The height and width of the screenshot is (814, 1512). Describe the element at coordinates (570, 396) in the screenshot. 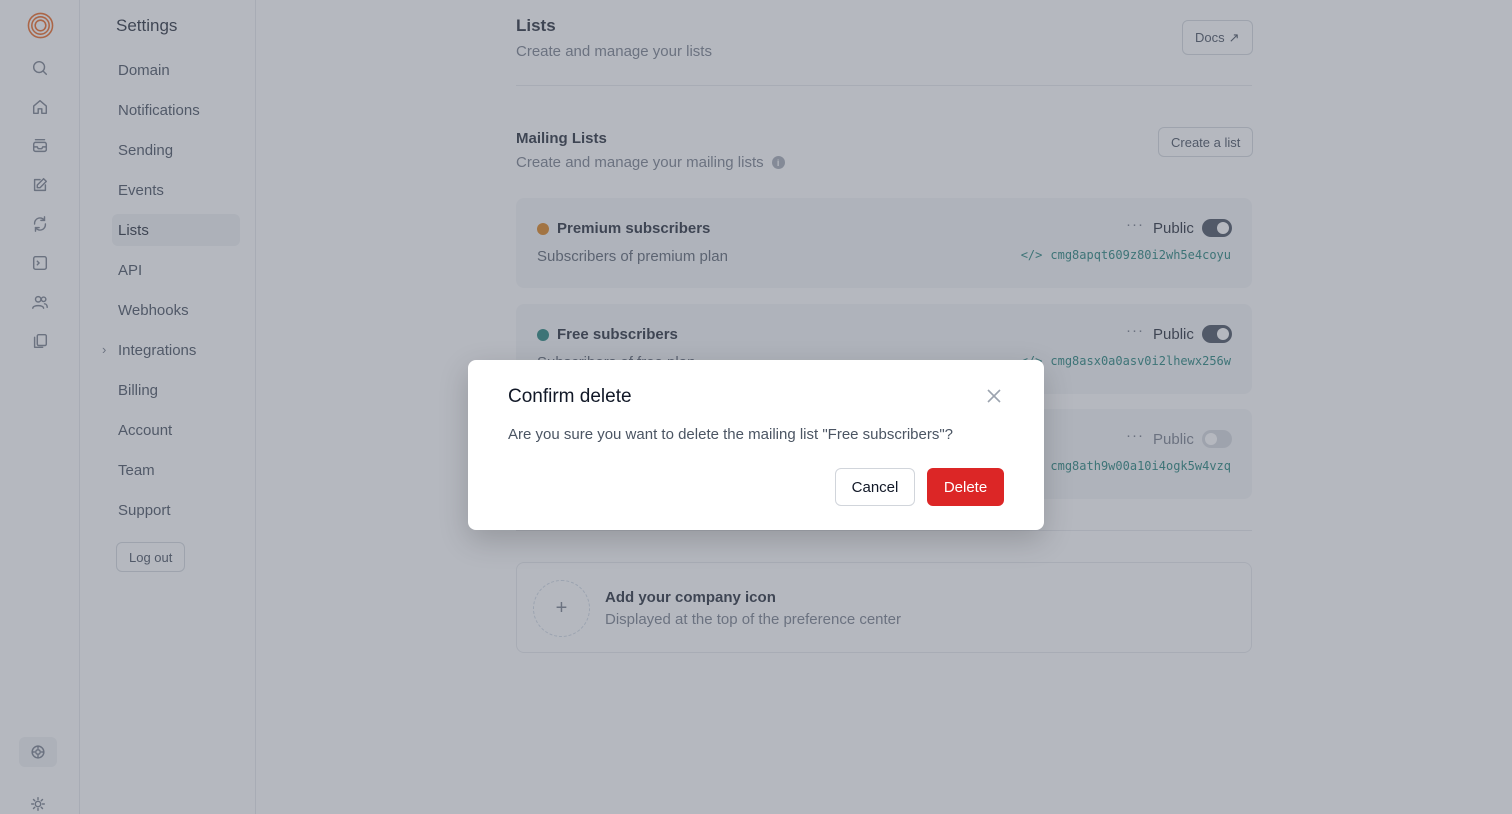

I see `dialog-title: Confirm delete` at that location.